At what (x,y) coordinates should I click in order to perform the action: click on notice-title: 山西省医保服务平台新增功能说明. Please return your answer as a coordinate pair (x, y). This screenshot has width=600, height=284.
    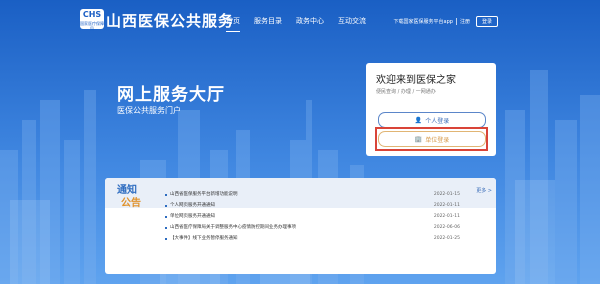
    Looking at the image, I should click on (204, 194).